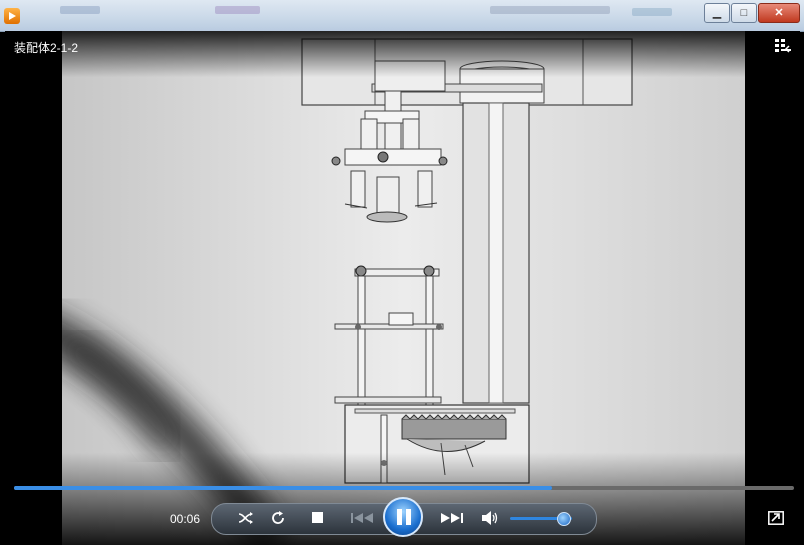  What do you see at coordinates (46, 48) in the screenshot?
I see `video-title: 装配体2-1-2` at bounding box center [46, 48].